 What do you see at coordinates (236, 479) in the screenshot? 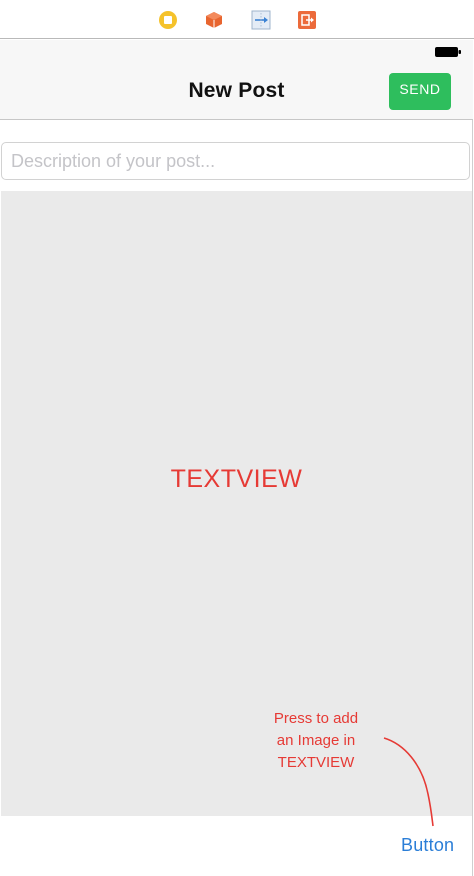
I see `text-view-label: TEXTVIEW` at bounding box center [236, 479].